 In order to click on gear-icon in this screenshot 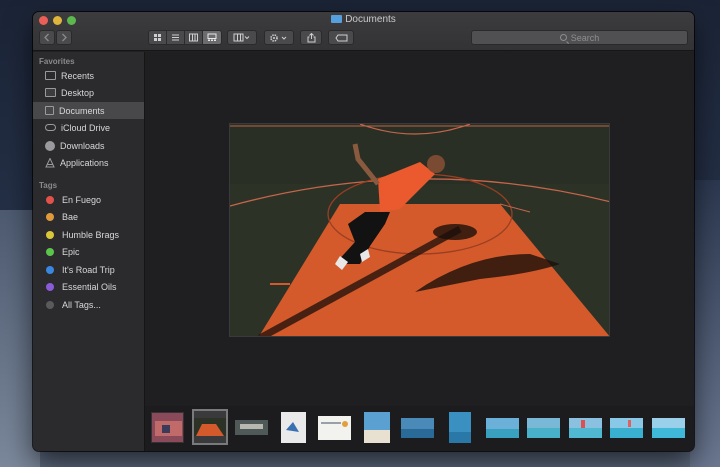, I will do `click(278, 37)`.